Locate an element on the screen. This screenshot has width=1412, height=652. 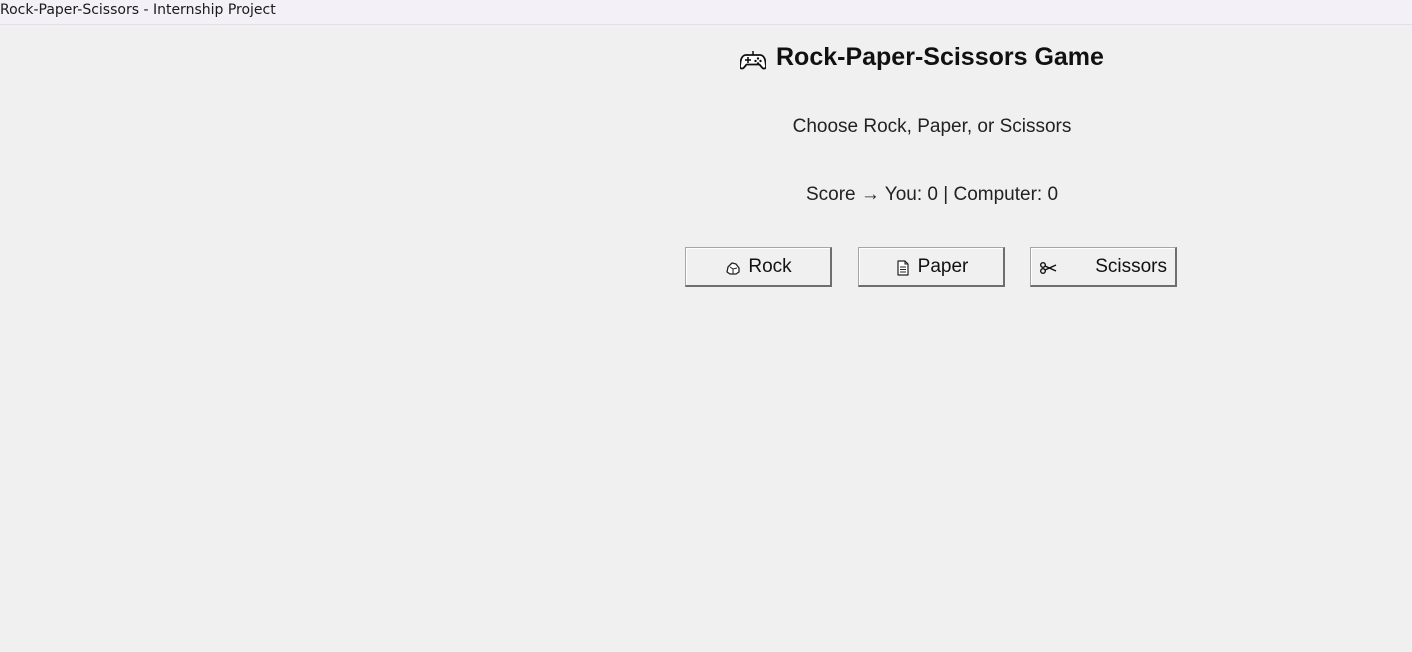
window-title: Rock-Paper-Scissors - Internship Project is located at coordinates (138, 10).